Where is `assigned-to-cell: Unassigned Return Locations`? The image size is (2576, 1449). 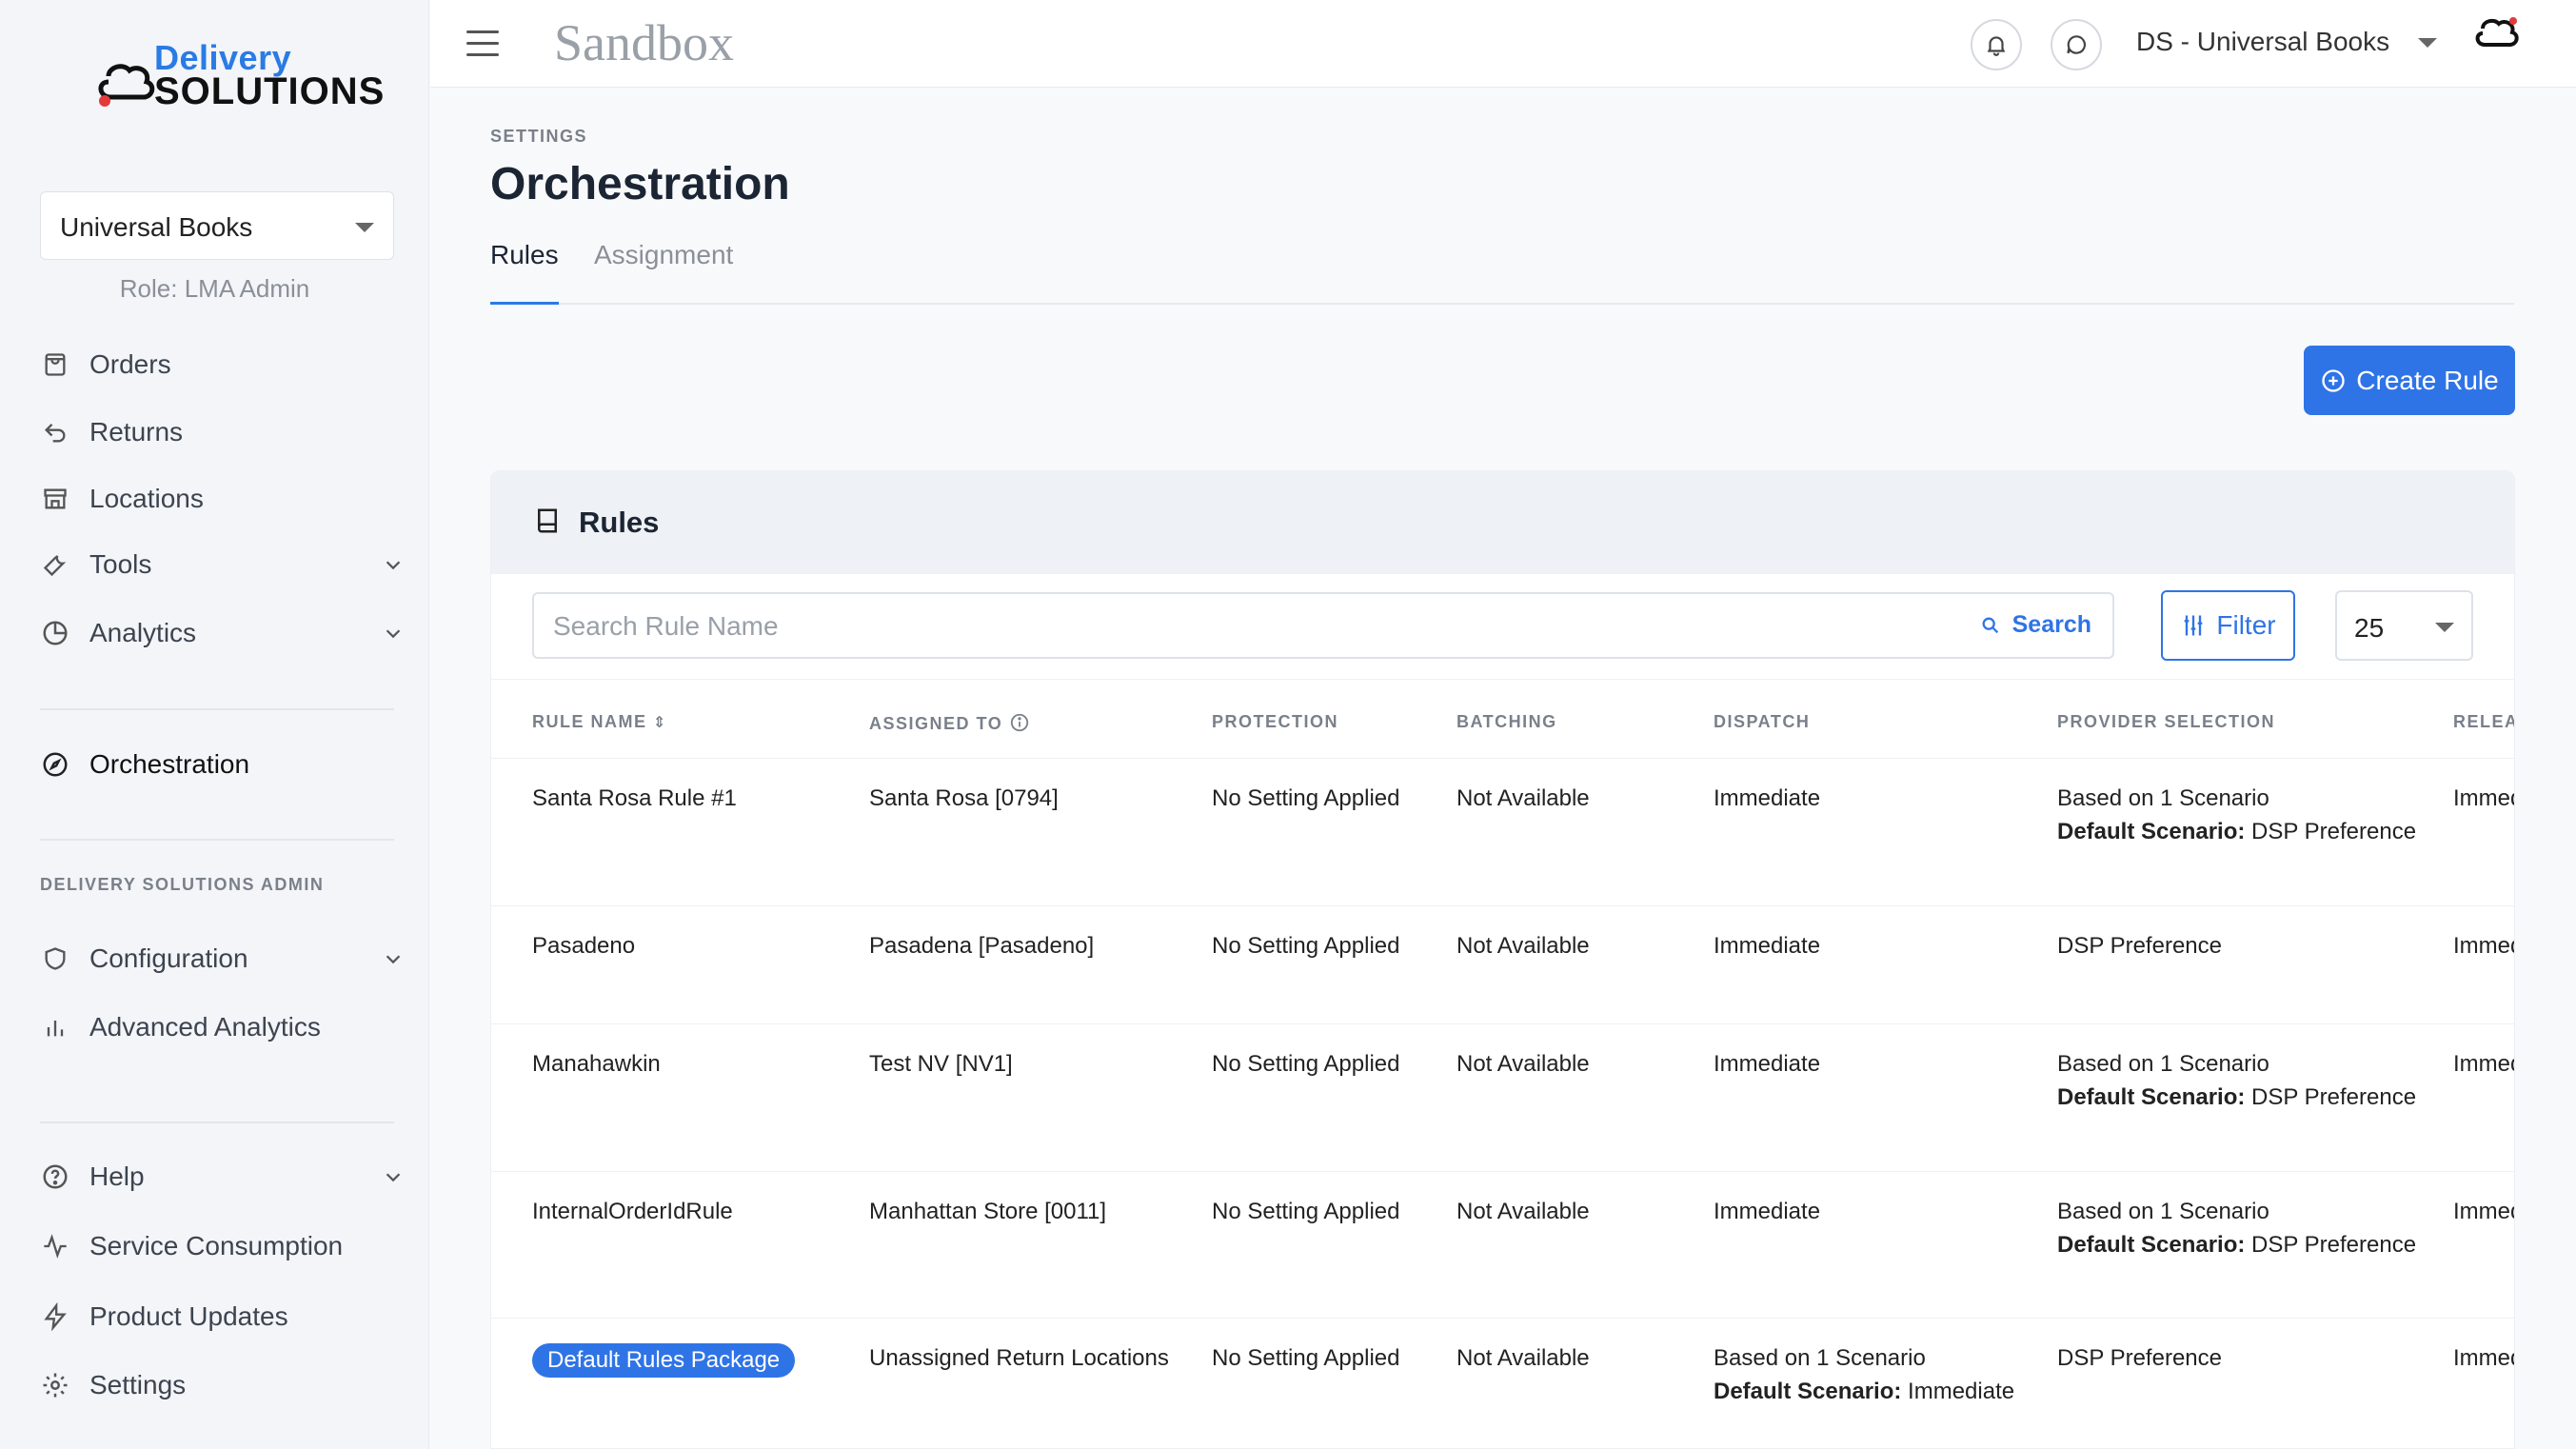
assigned-to-cell: Unassigned Return Locations is located at coordinates (1019, 1358).